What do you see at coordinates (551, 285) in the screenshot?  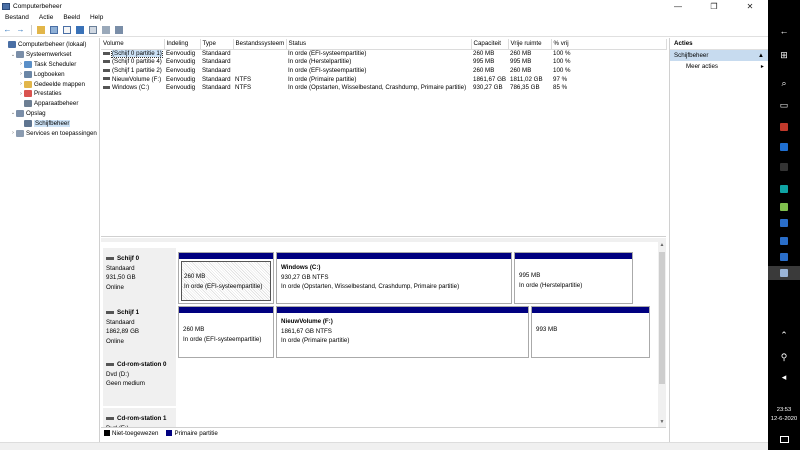 I see `partition-status: In orde (Herstelpartitie)` at bounding box center [551, 285].